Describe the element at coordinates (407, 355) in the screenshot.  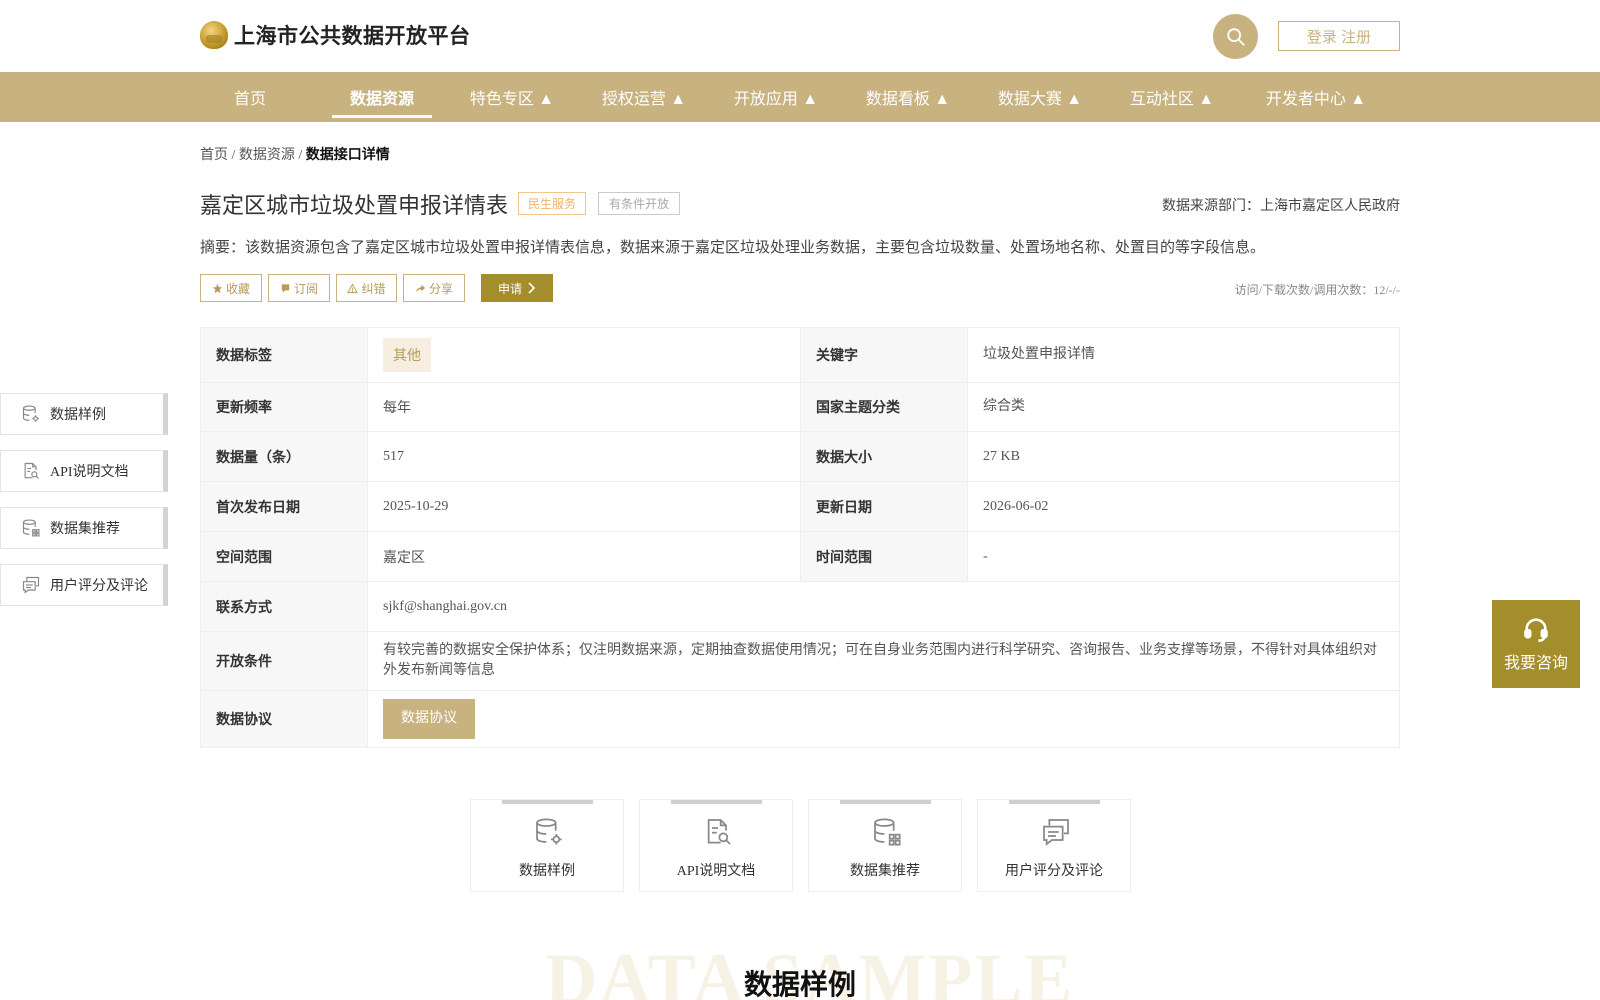
I see `data-tag-chip: 其他` at that location.